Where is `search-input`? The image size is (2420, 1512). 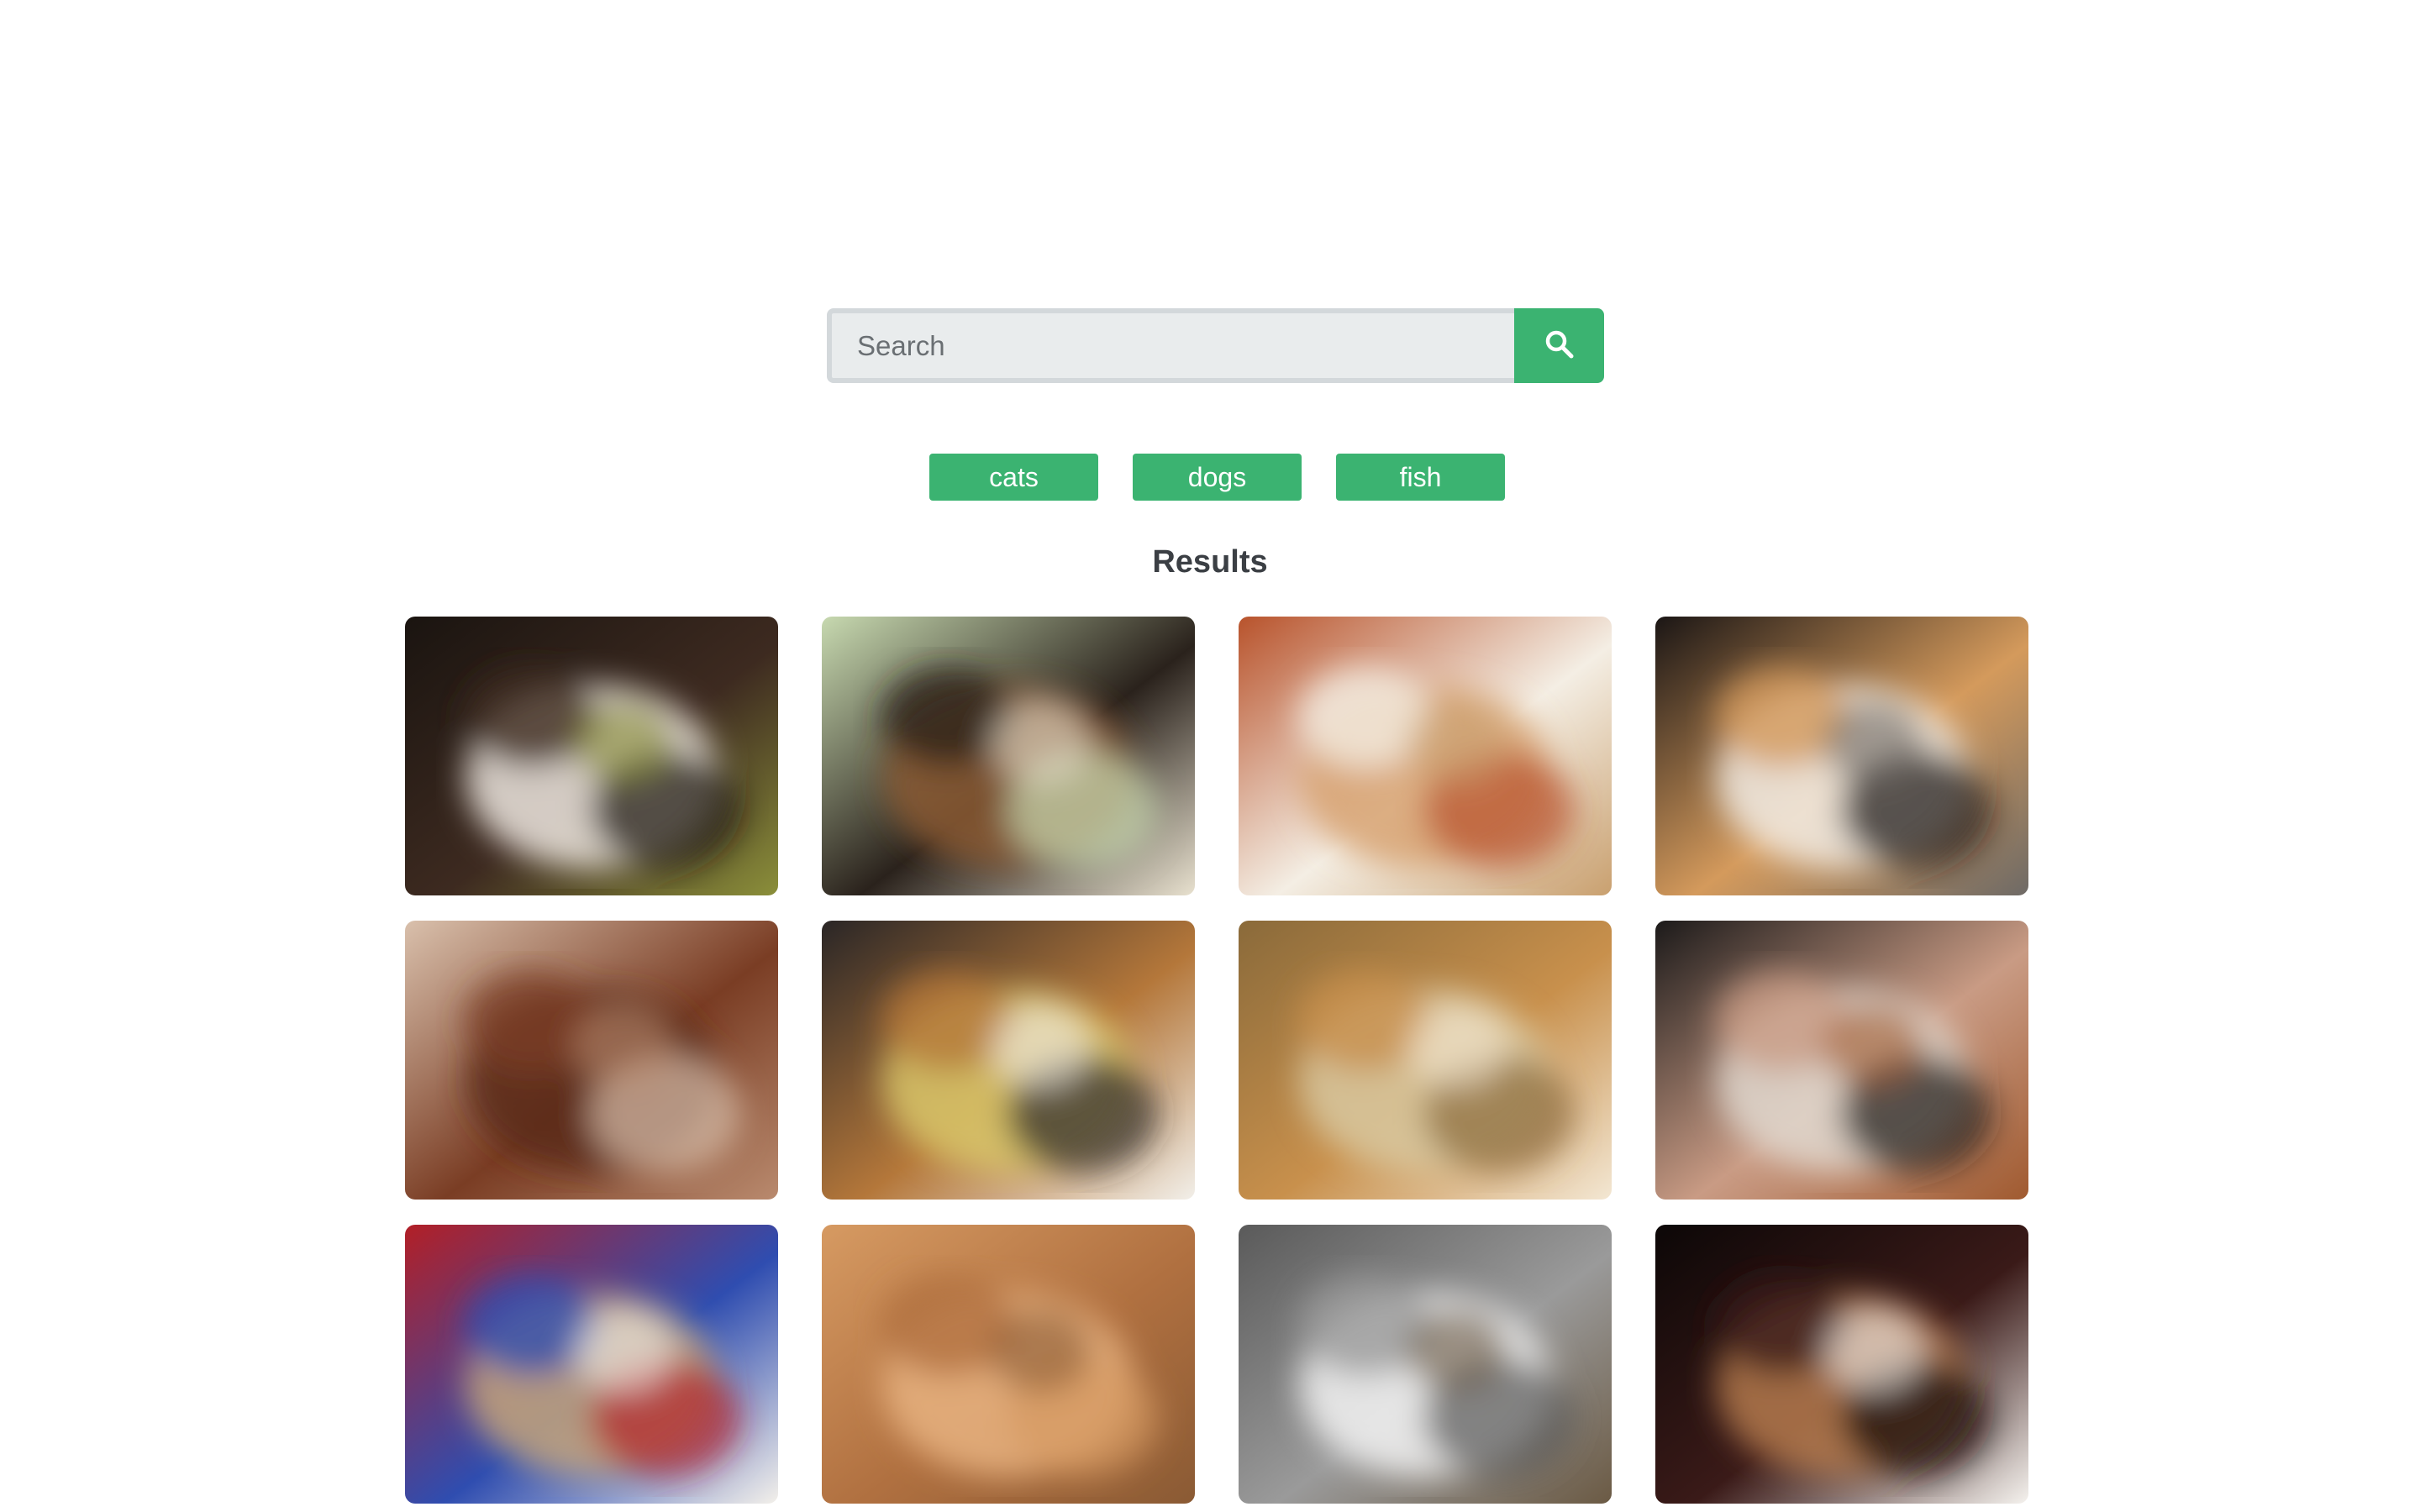
search-input is located at coordinates (1170, 345).